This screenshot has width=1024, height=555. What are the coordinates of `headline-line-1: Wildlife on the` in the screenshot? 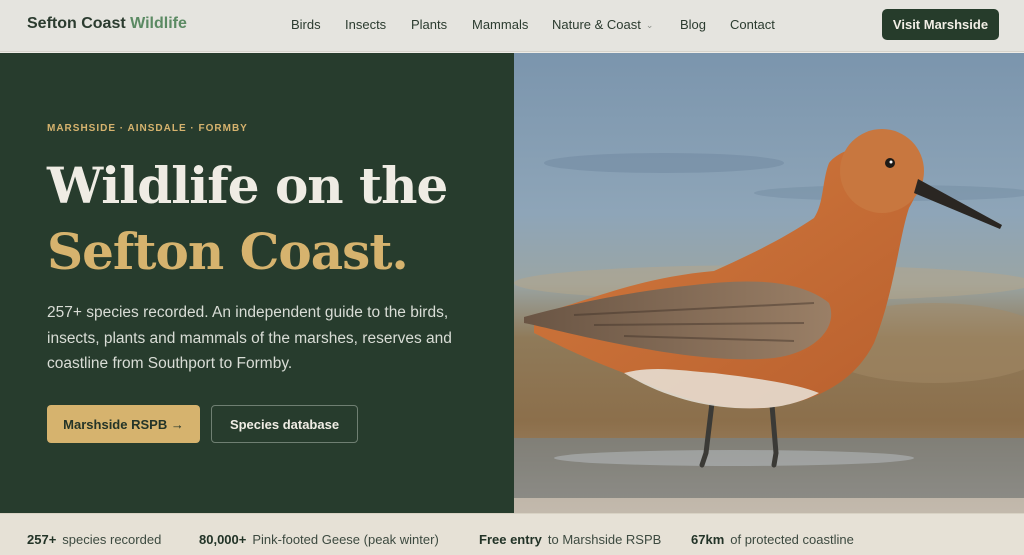 It's located at (247, 185).